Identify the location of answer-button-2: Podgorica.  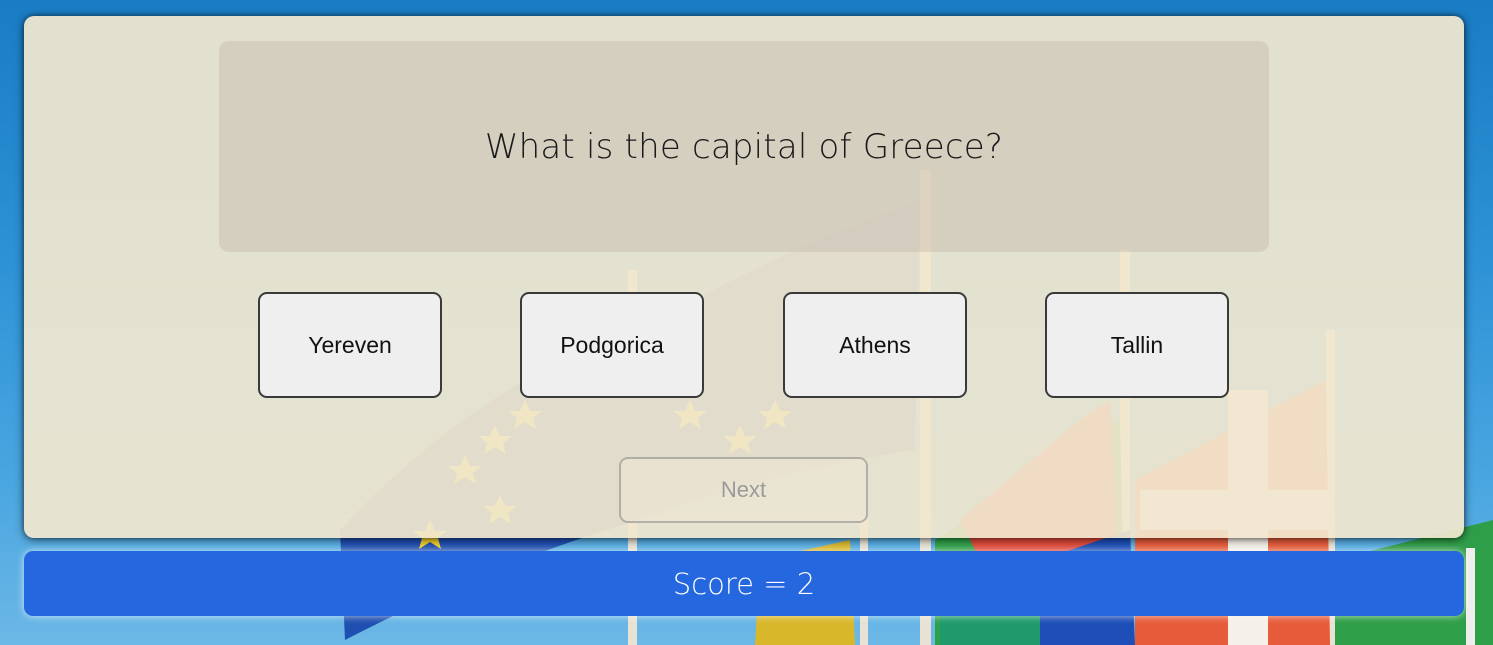
(612, 345).